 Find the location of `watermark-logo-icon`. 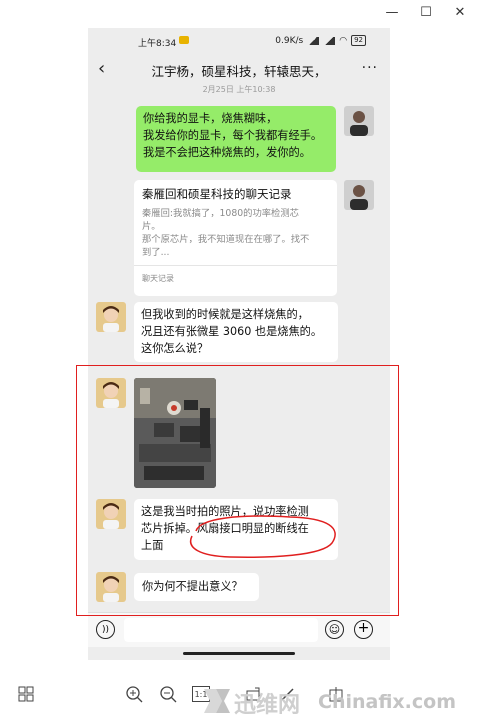

watermark-logo-icon is located at coordinates (217, 701).